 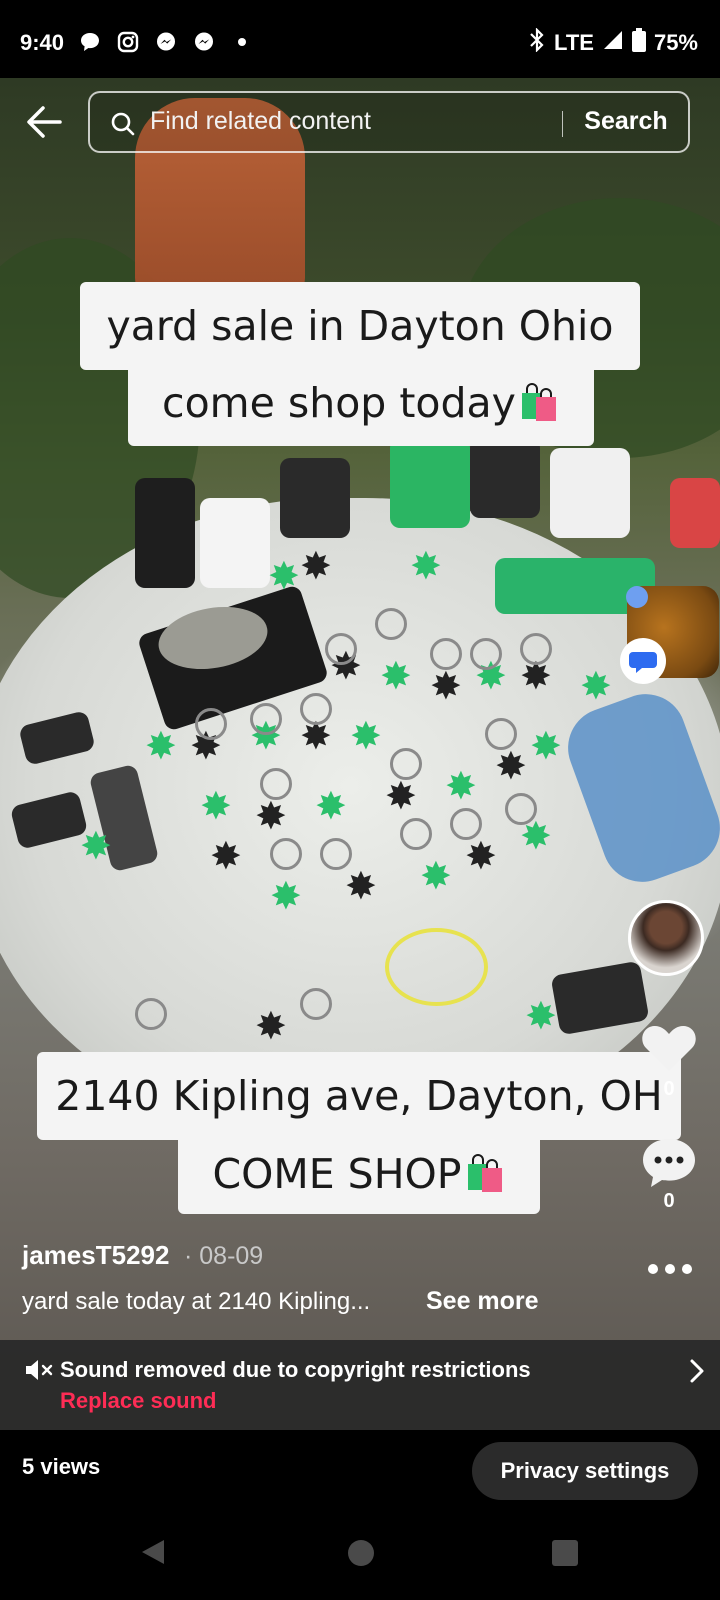 What do you see at coordinates (260, 121) in the screenshot?
I see `search-input: Find related content` at bounding box center [260, 121].